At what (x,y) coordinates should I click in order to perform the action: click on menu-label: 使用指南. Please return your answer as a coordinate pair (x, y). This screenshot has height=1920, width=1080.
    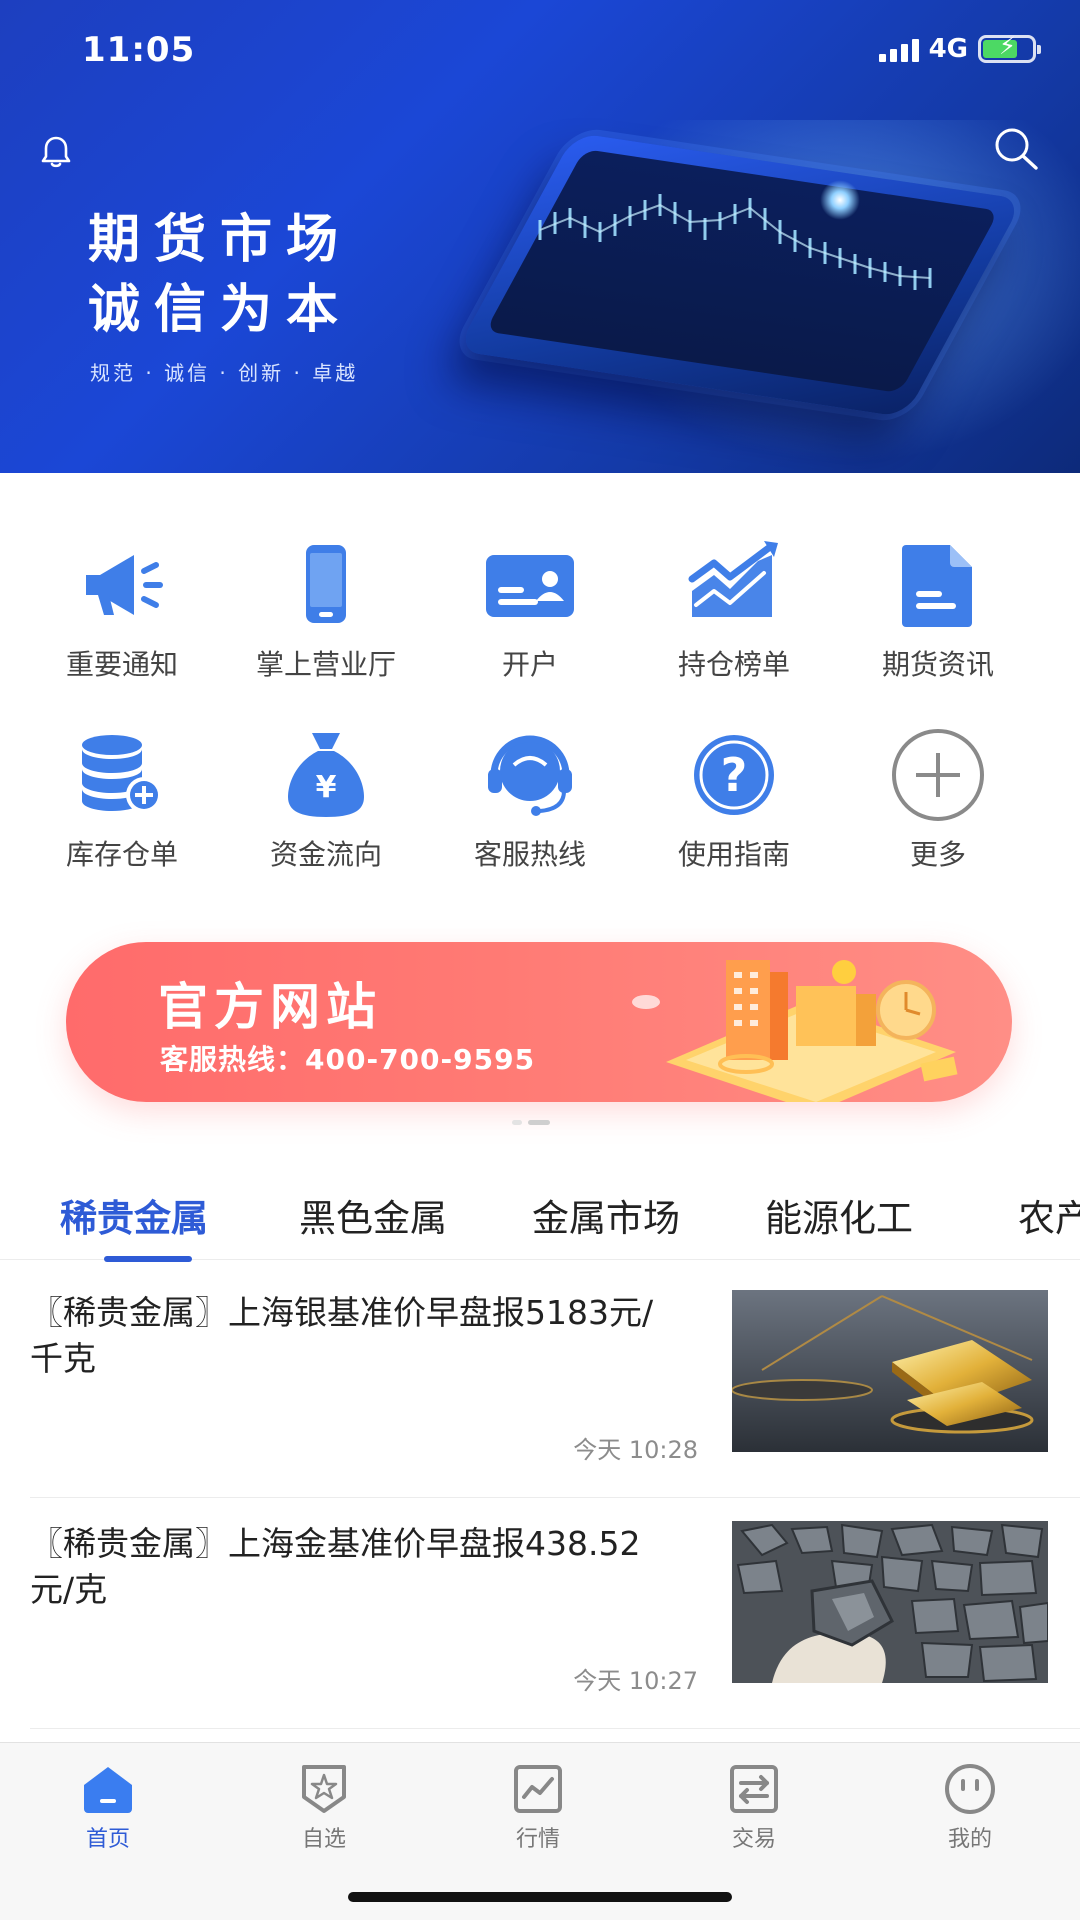
    Looking at the image, I should click on (733, 854).